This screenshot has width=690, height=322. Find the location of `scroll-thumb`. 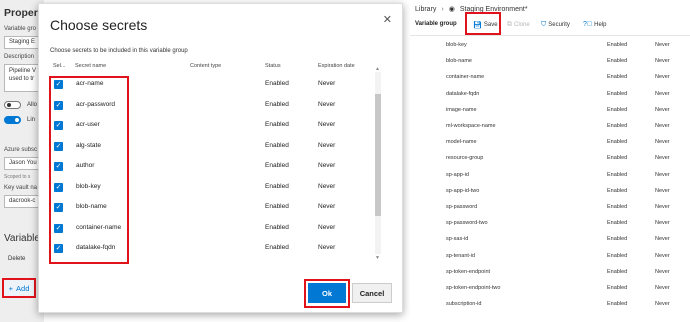

scroll-thumb is located at coordinates (378, 155).